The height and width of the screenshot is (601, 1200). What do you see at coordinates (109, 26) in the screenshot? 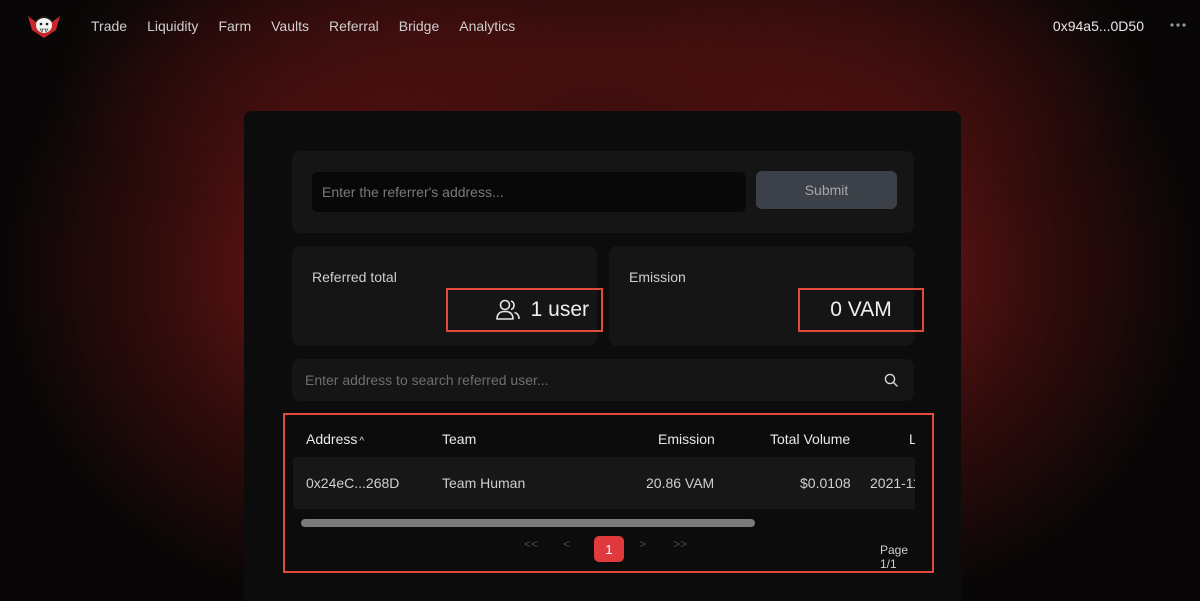
I see `nav-trade: Trade` at bounding box center [109, 26].